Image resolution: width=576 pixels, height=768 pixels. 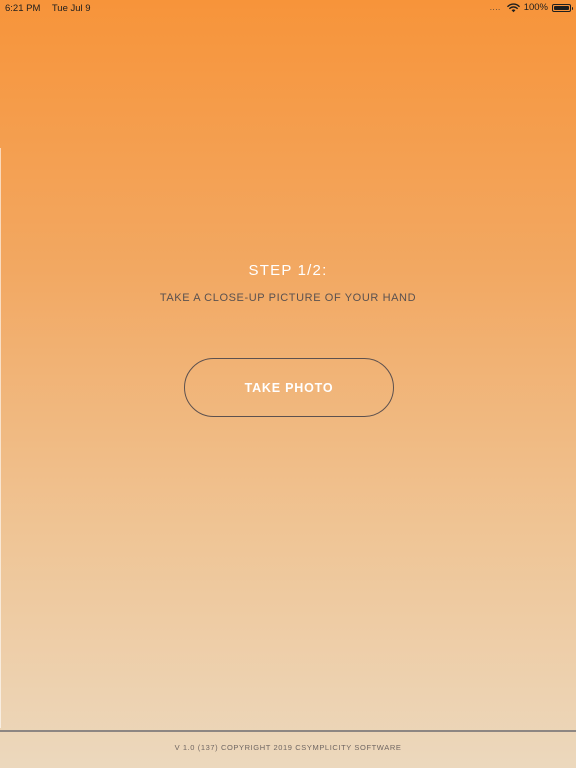 I want to click on battery-icon, so click(x=562, y=7).